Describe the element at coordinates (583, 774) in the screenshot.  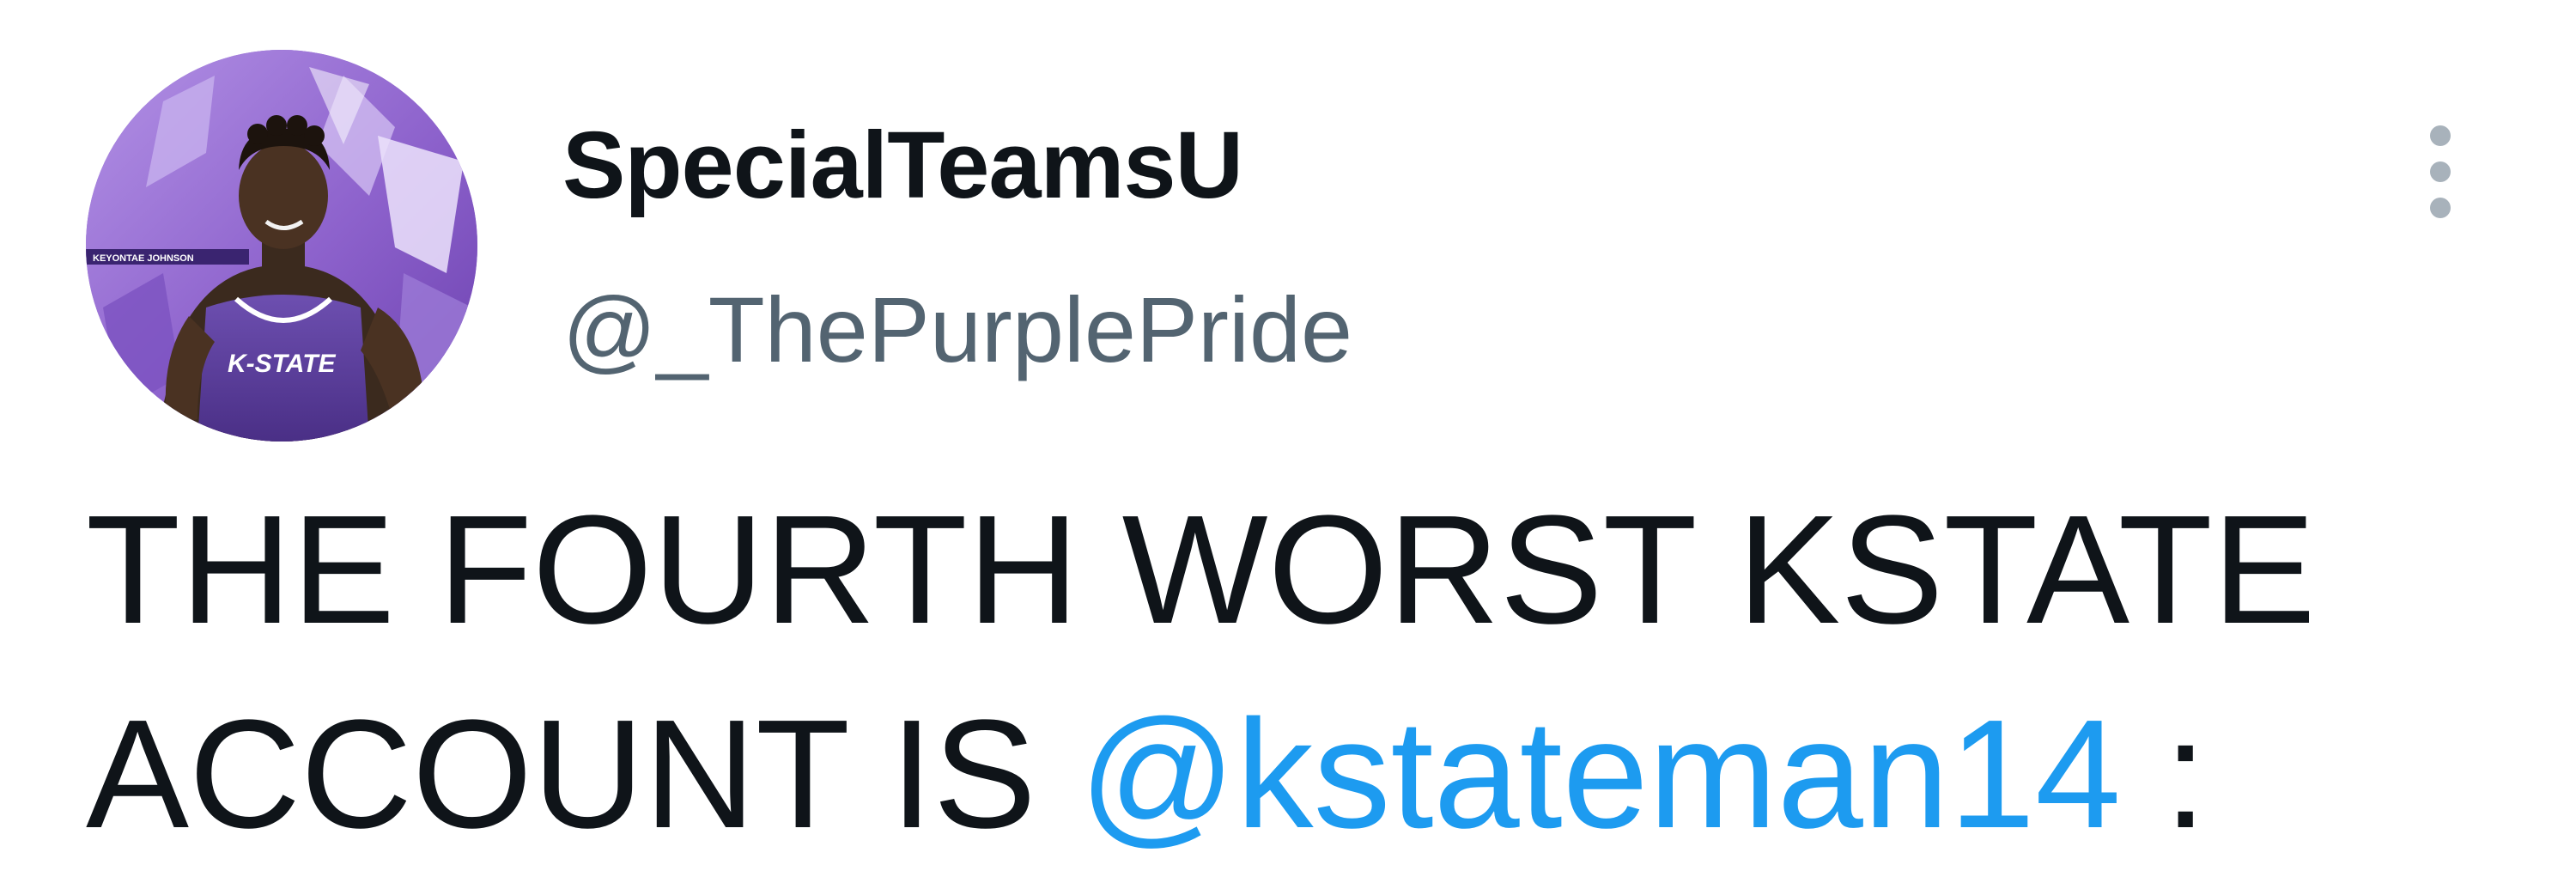
I see `tweet-text-prefix: ACCOUNT IS` at that location.